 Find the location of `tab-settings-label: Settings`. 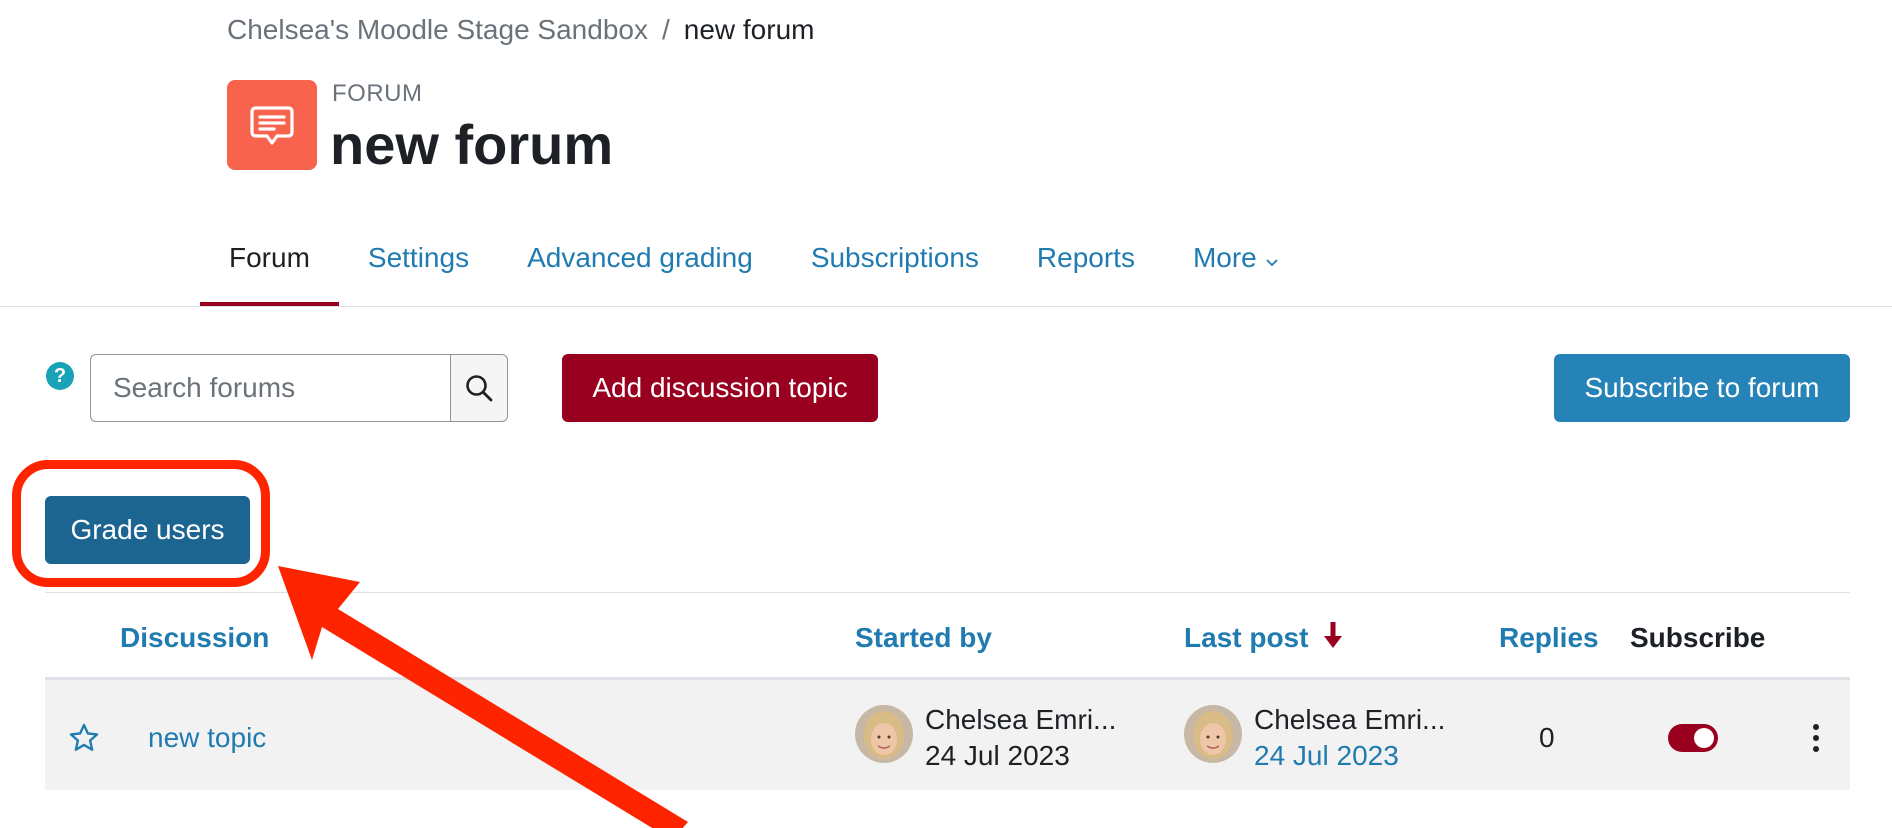

tab-settings-label: Settings is located at coordinates (418, 257).